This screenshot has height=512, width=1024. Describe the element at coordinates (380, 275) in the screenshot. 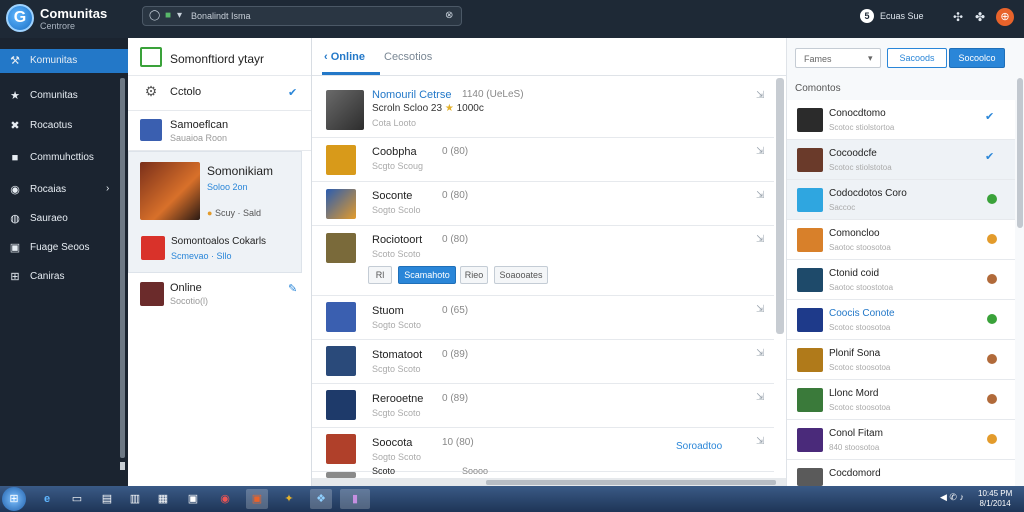

I see `small-button: Rl` at that location.